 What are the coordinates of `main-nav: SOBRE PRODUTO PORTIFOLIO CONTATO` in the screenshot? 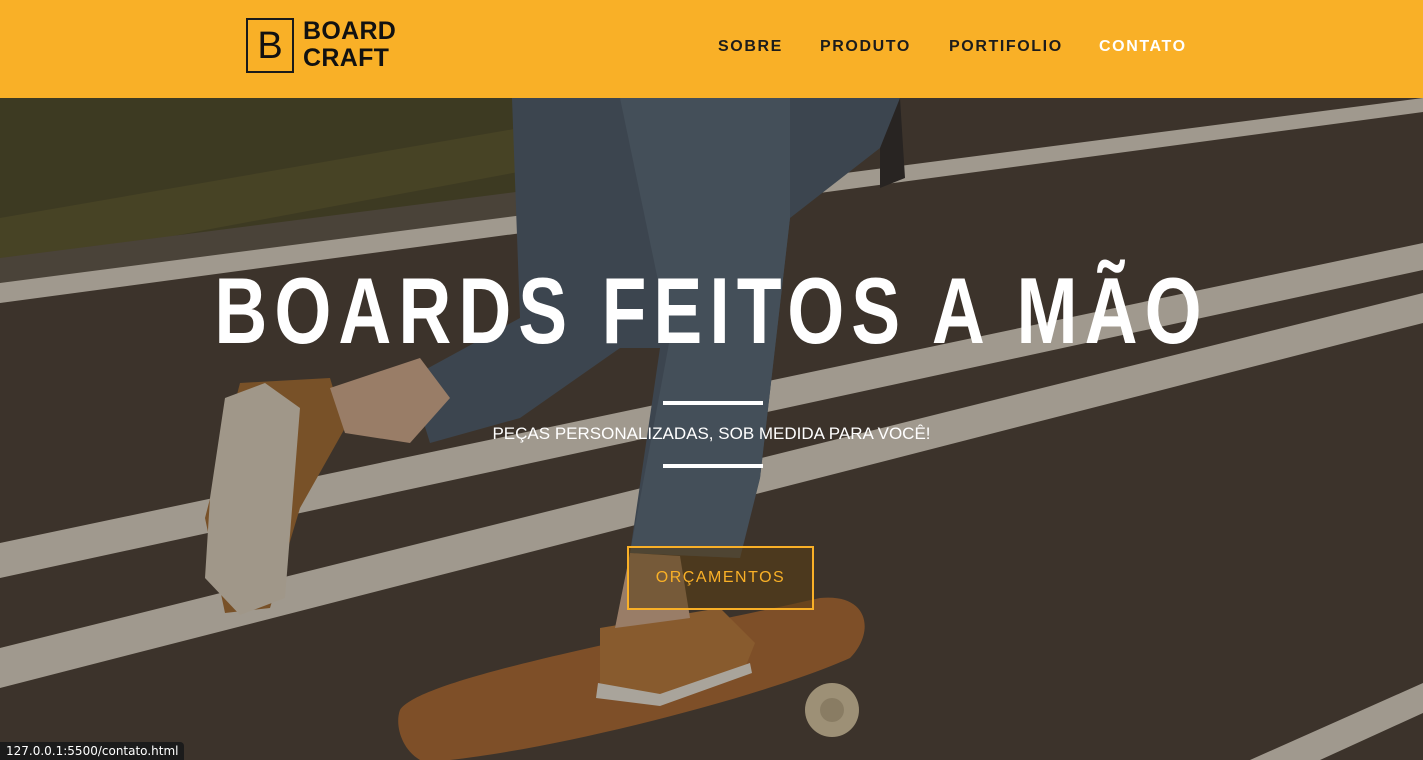 It's located at (711, 48).